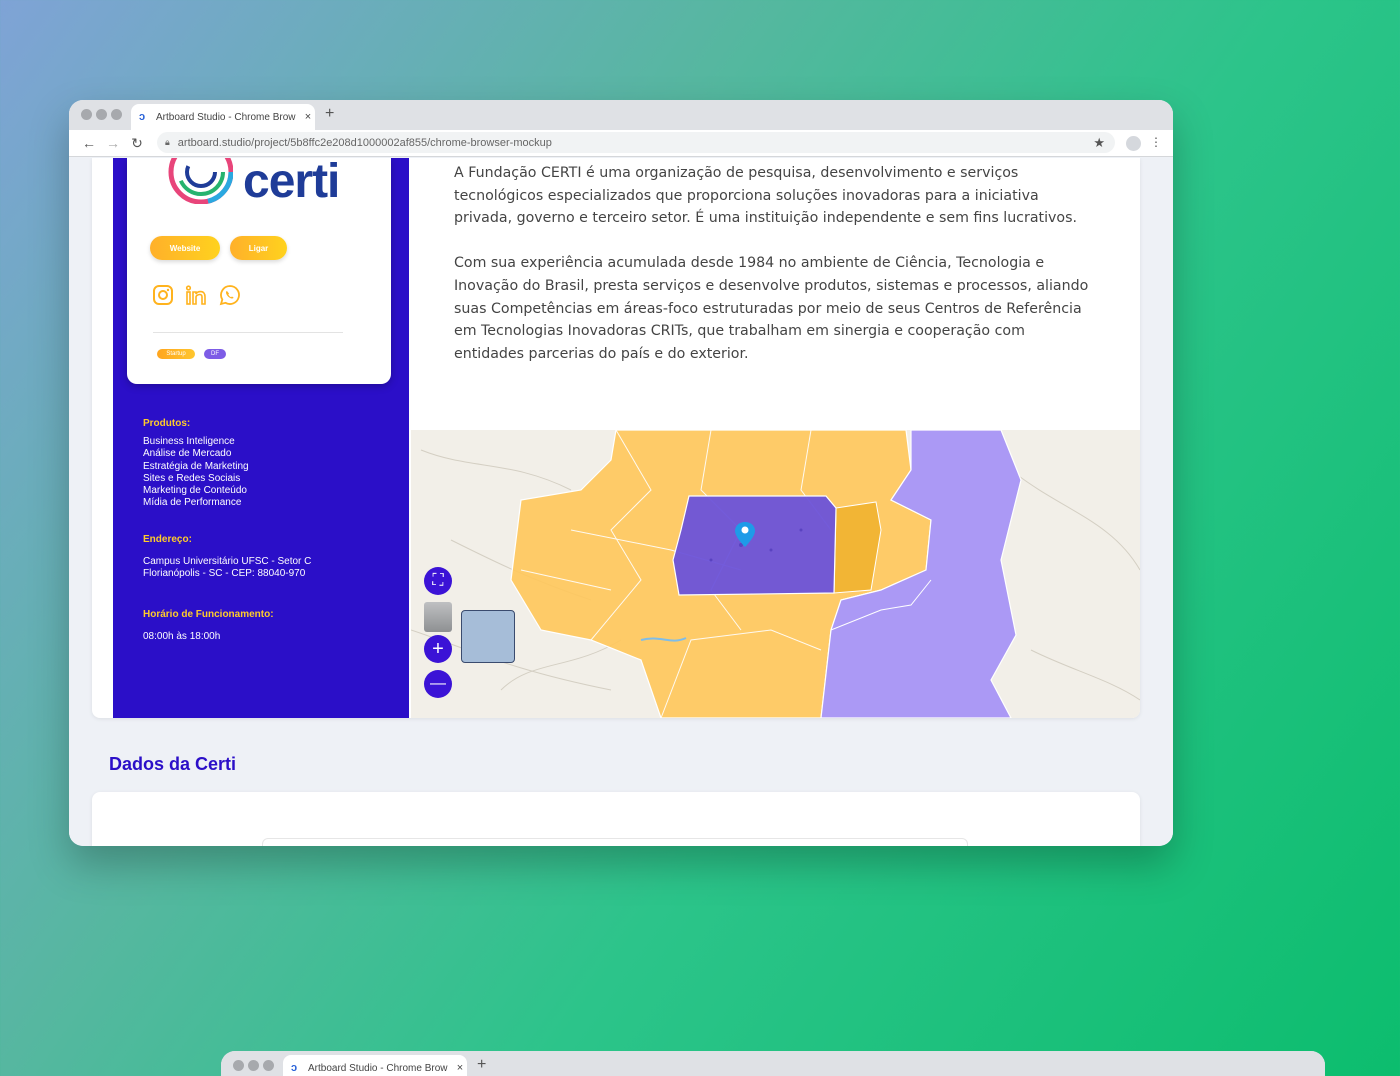  Describe the element at coordinates (438, 581) in the screenshot. I see `fullscreen-button: ⛶` at that location.